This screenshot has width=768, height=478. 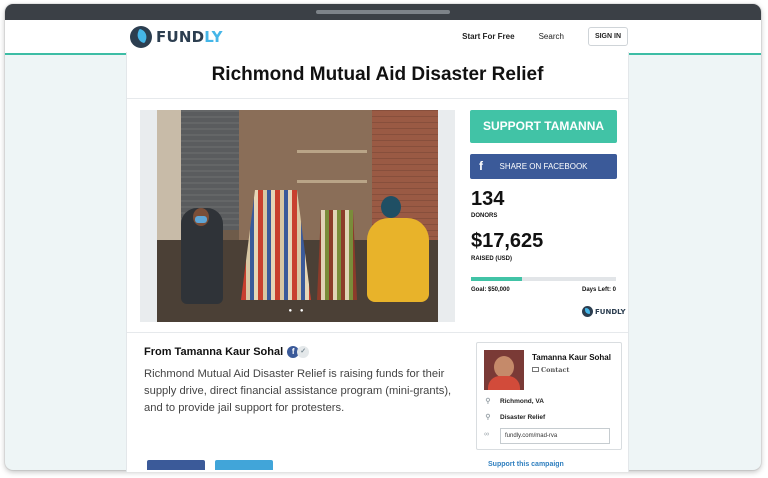 What do you see at coordinates (383, 37) in the screenshot?
I see `site-header: FUNDLY Start For Free Search SIGN IN` at bounding box center [383, 37].